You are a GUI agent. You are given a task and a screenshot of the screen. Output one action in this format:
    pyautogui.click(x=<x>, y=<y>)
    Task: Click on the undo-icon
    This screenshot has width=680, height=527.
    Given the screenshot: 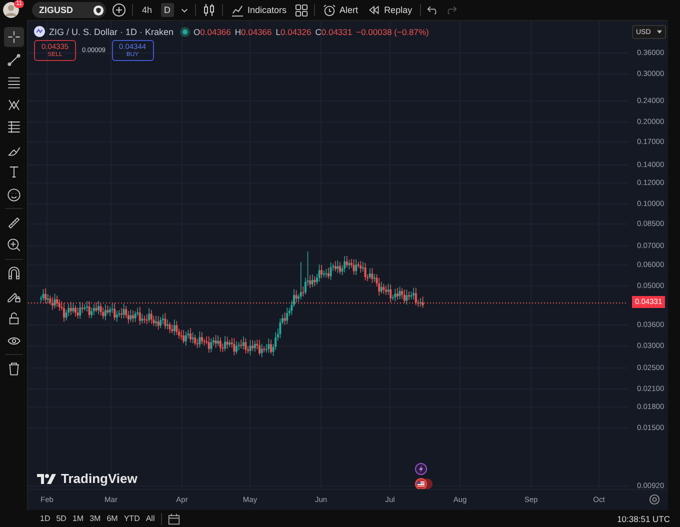 What is the action you would take?
    pyautogui.click(x=433, y=10)
    